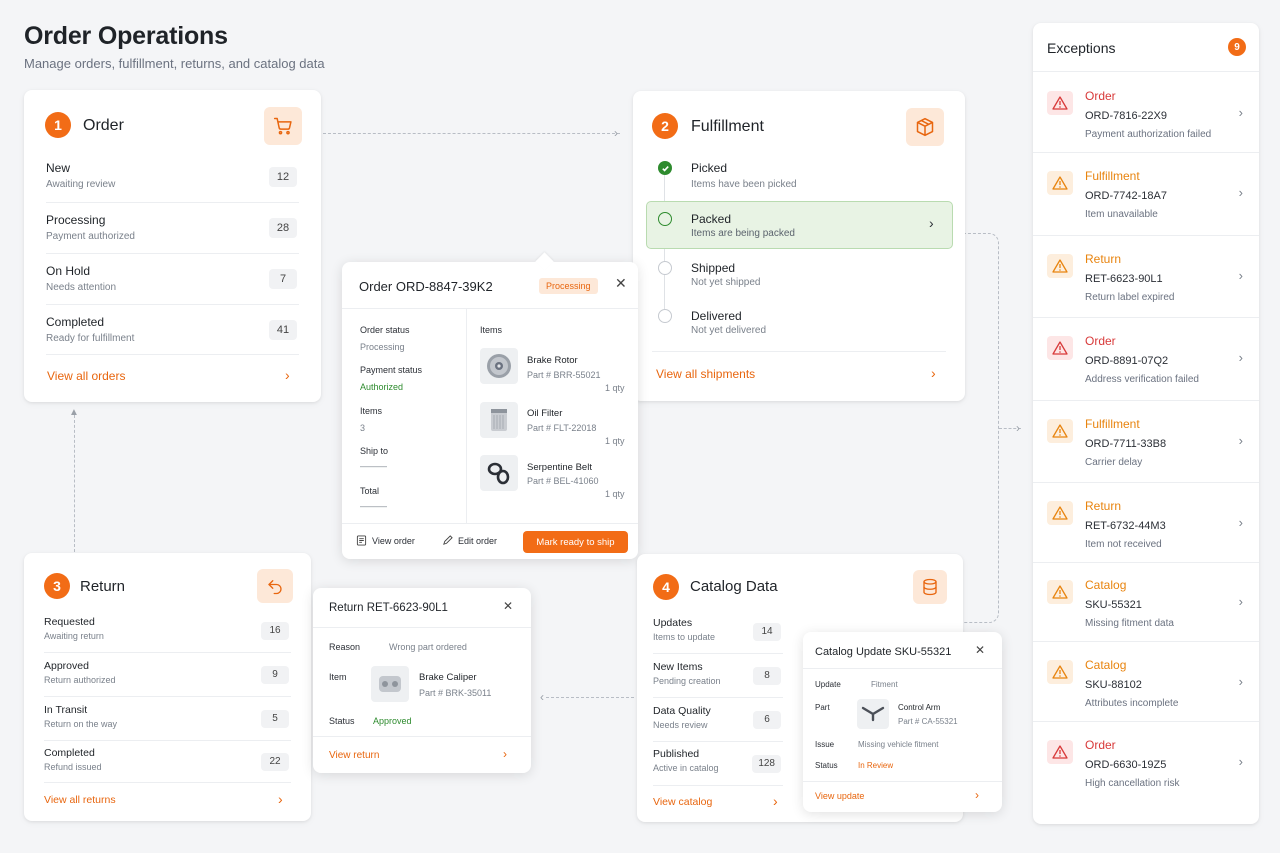  I want to click on exception-id: ORD-7711-33B8, so click(1126, 444).